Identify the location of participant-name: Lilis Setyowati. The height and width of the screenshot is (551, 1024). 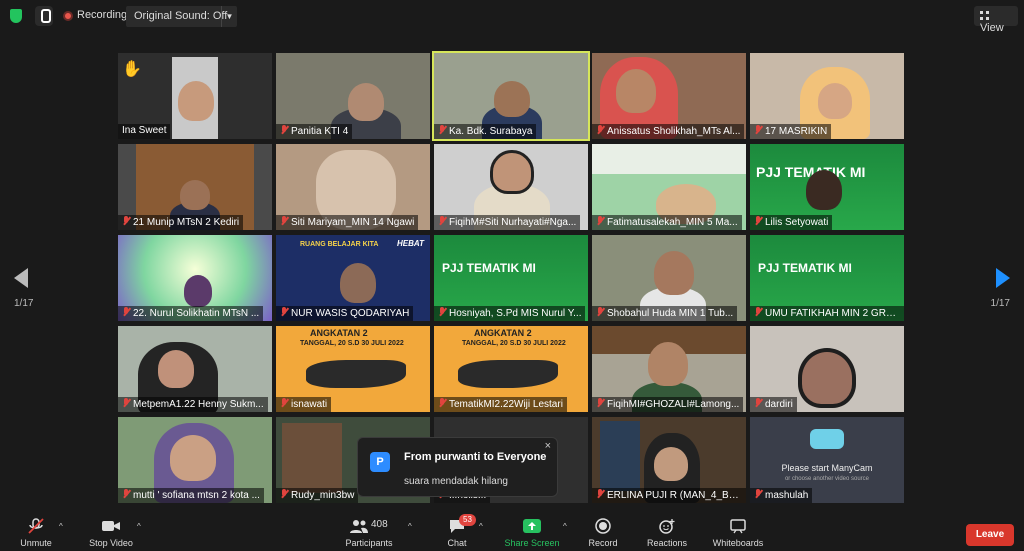
(791, 222).